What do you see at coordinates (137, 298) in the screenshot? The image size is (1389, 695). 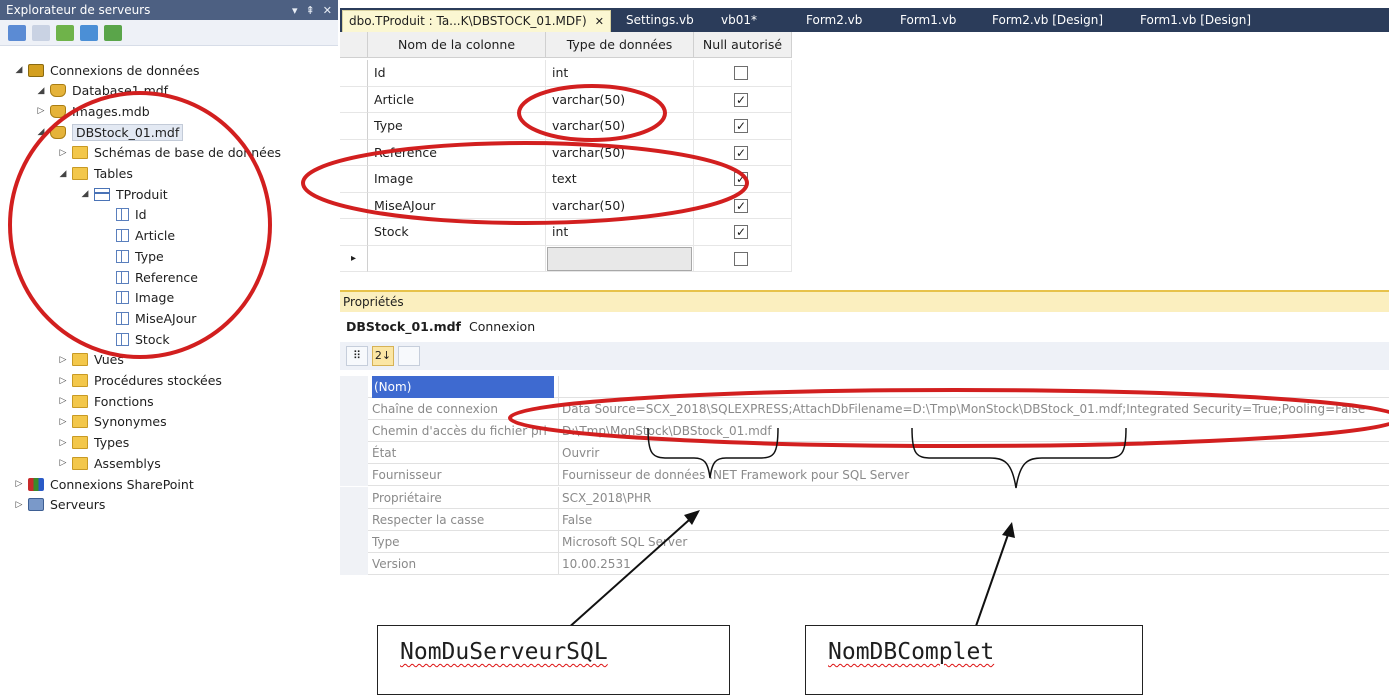 I see `tree-node: Image` at bounding box center [137, 298].